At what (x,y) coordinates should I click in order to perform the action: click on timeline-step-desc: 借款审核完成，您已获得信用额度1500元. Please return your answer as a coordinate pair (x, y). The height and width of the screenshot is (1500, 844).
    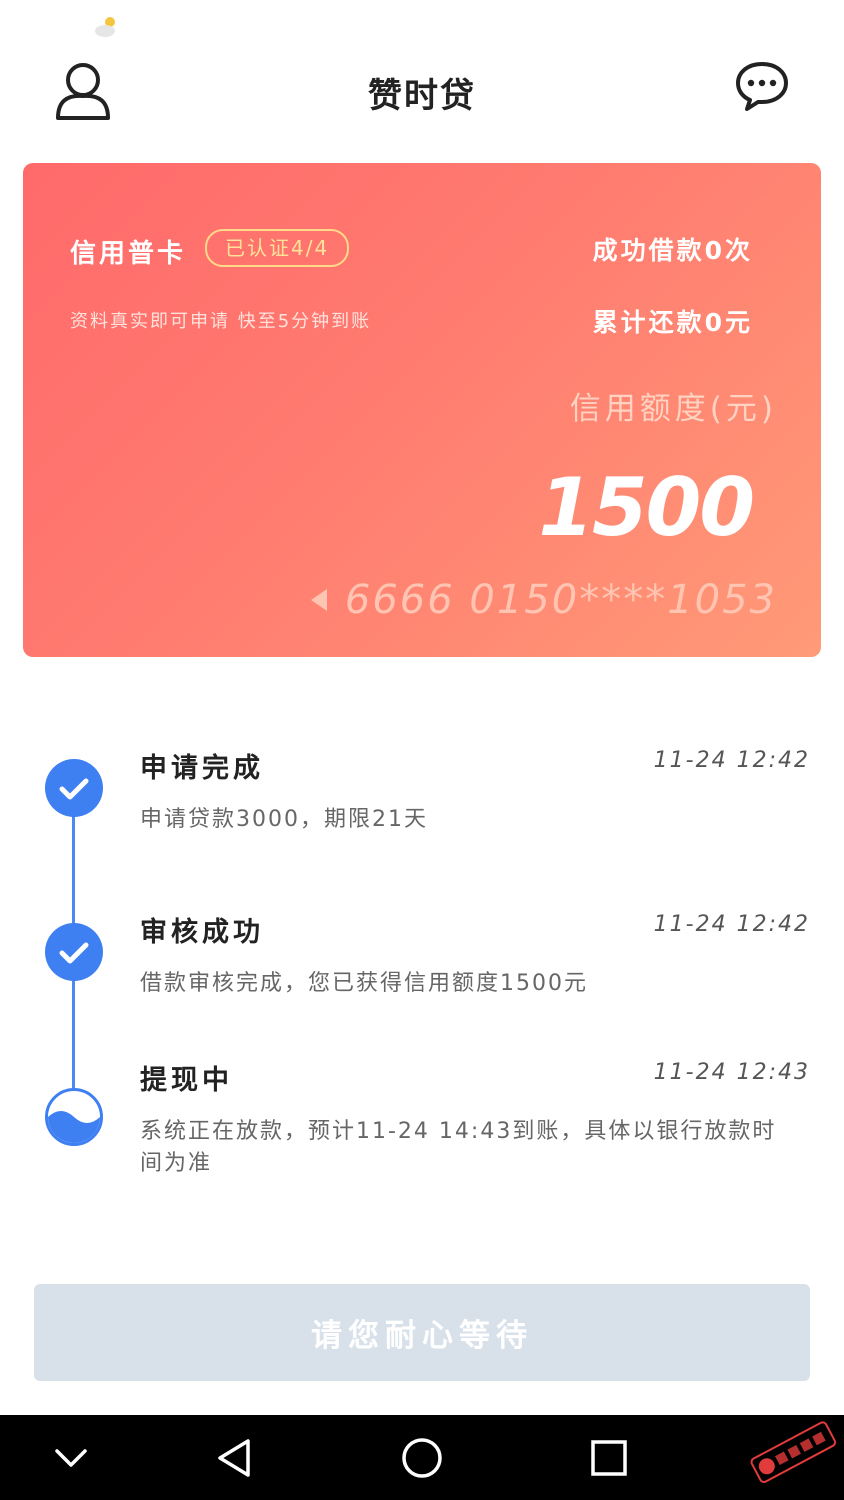
    Looking at the image, I should click on (364, 983).